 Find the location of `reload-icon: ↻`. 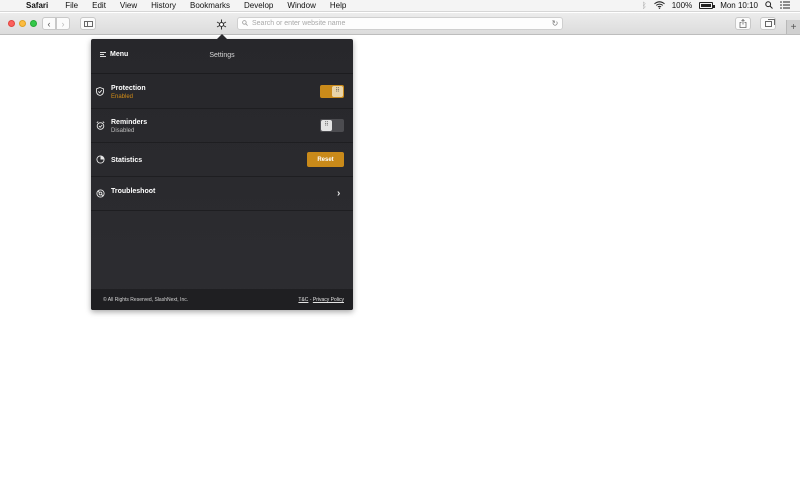

reload-icon: ↻ is located at coordinates (555, 23).